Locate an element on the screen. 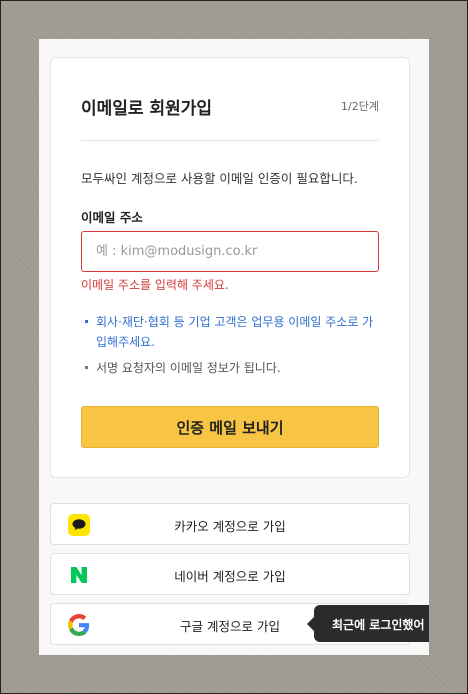  naver-signup-button: 네이버 계정으로 가입 is located at coordinates (230, 574).